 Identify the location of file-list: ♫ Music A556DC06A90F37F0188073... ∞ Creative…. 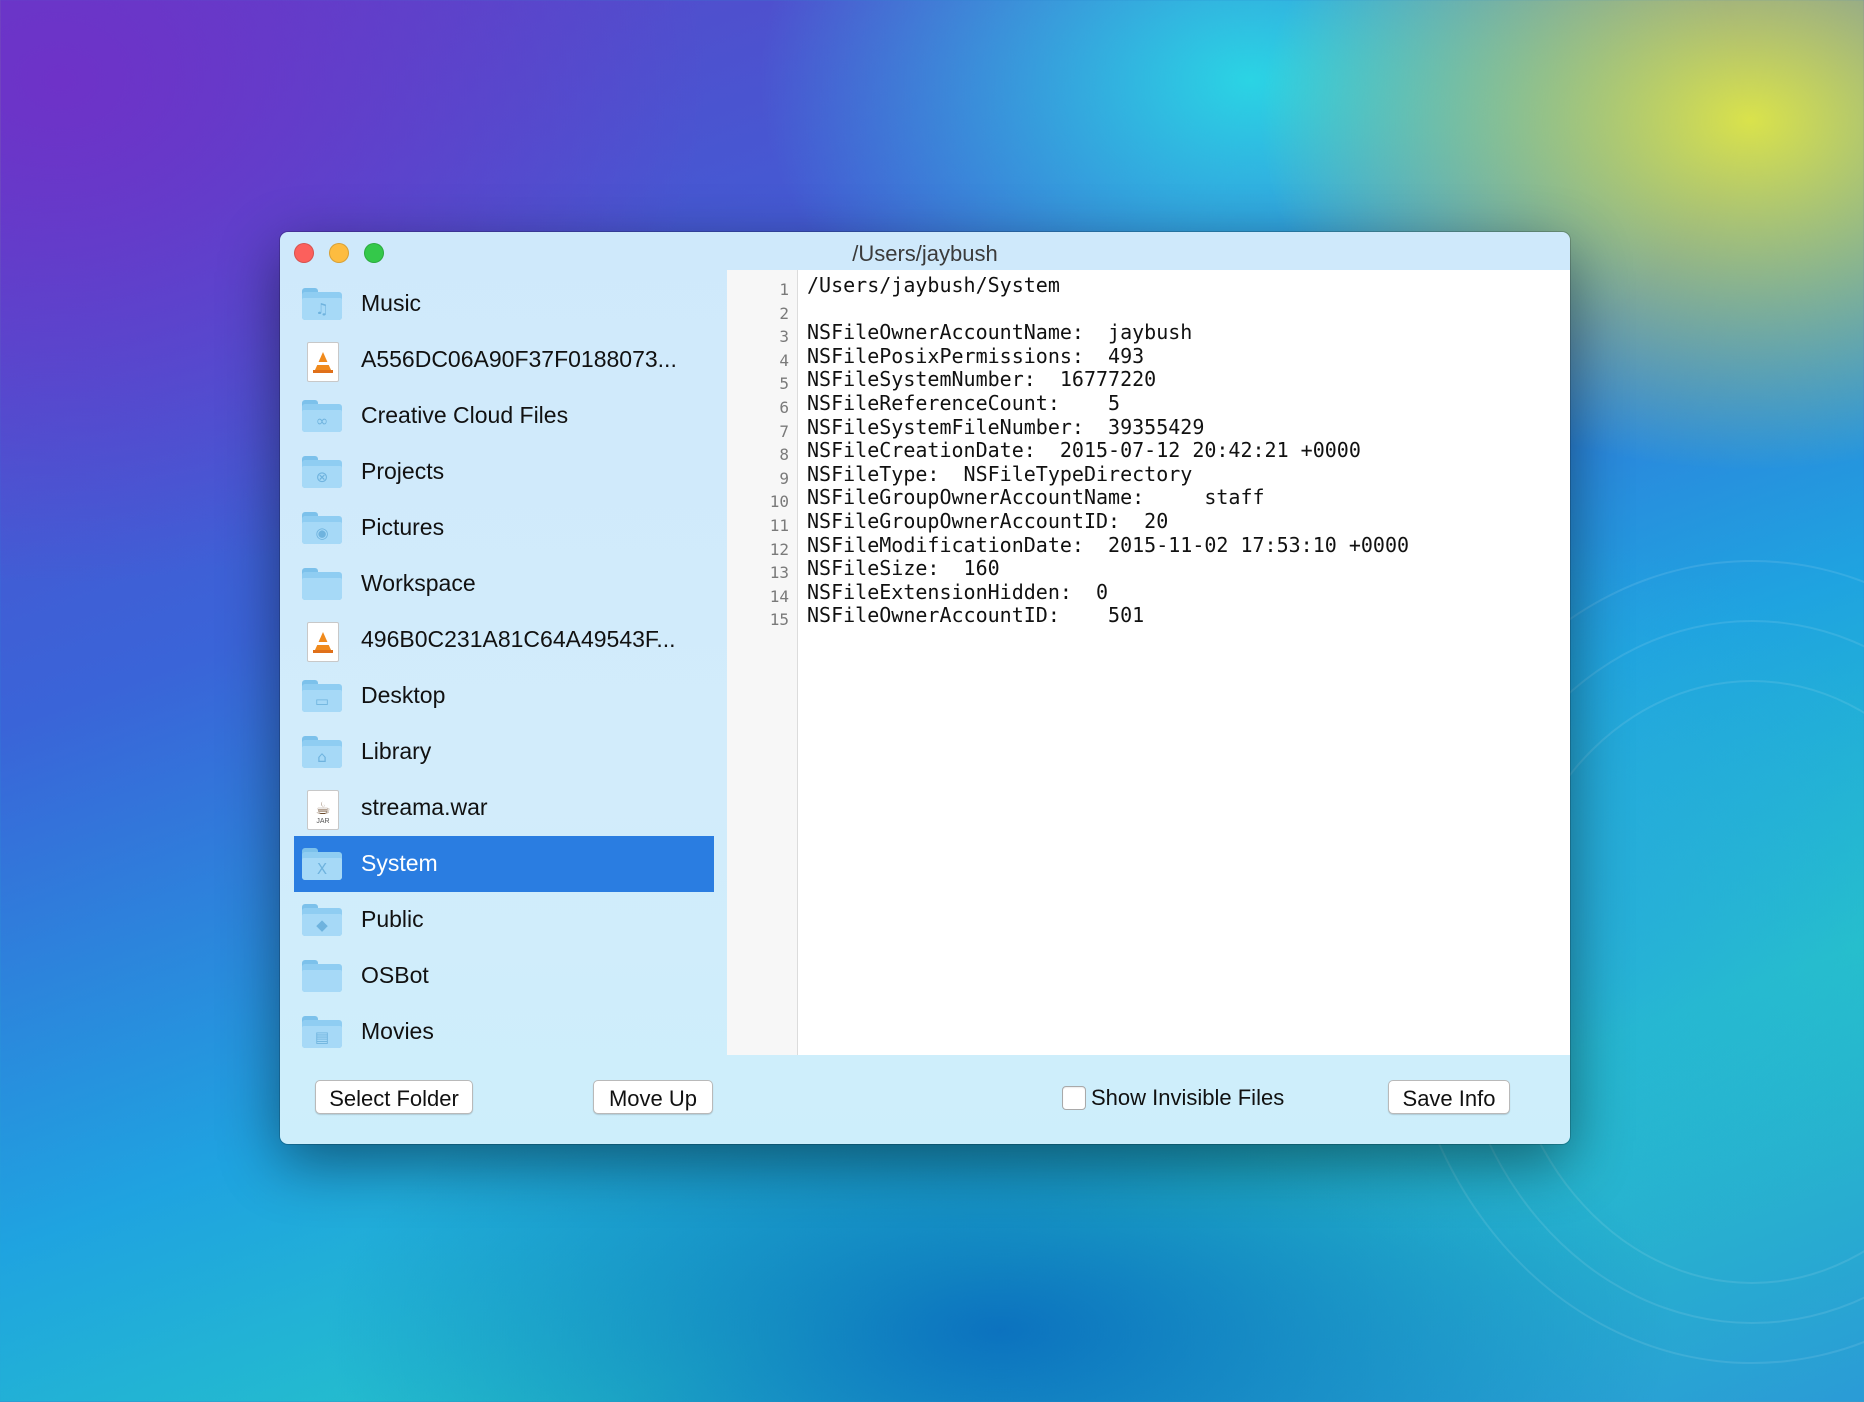
(504, 687).